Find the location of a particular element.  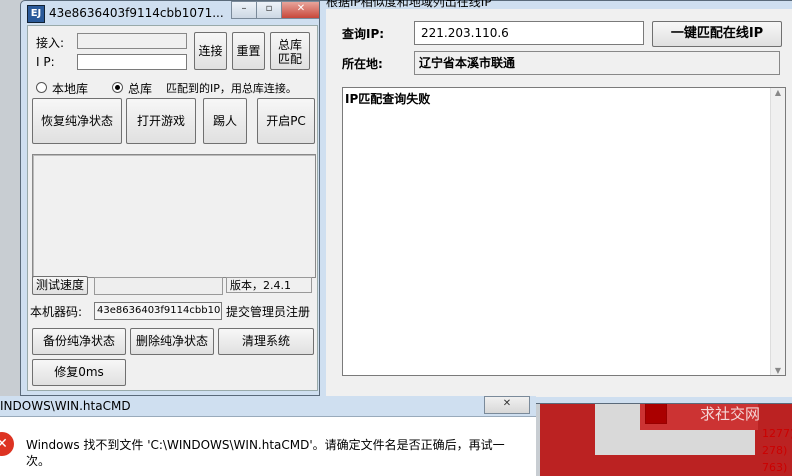

maximize-button: ▫ is located at coordinates (269, 10).